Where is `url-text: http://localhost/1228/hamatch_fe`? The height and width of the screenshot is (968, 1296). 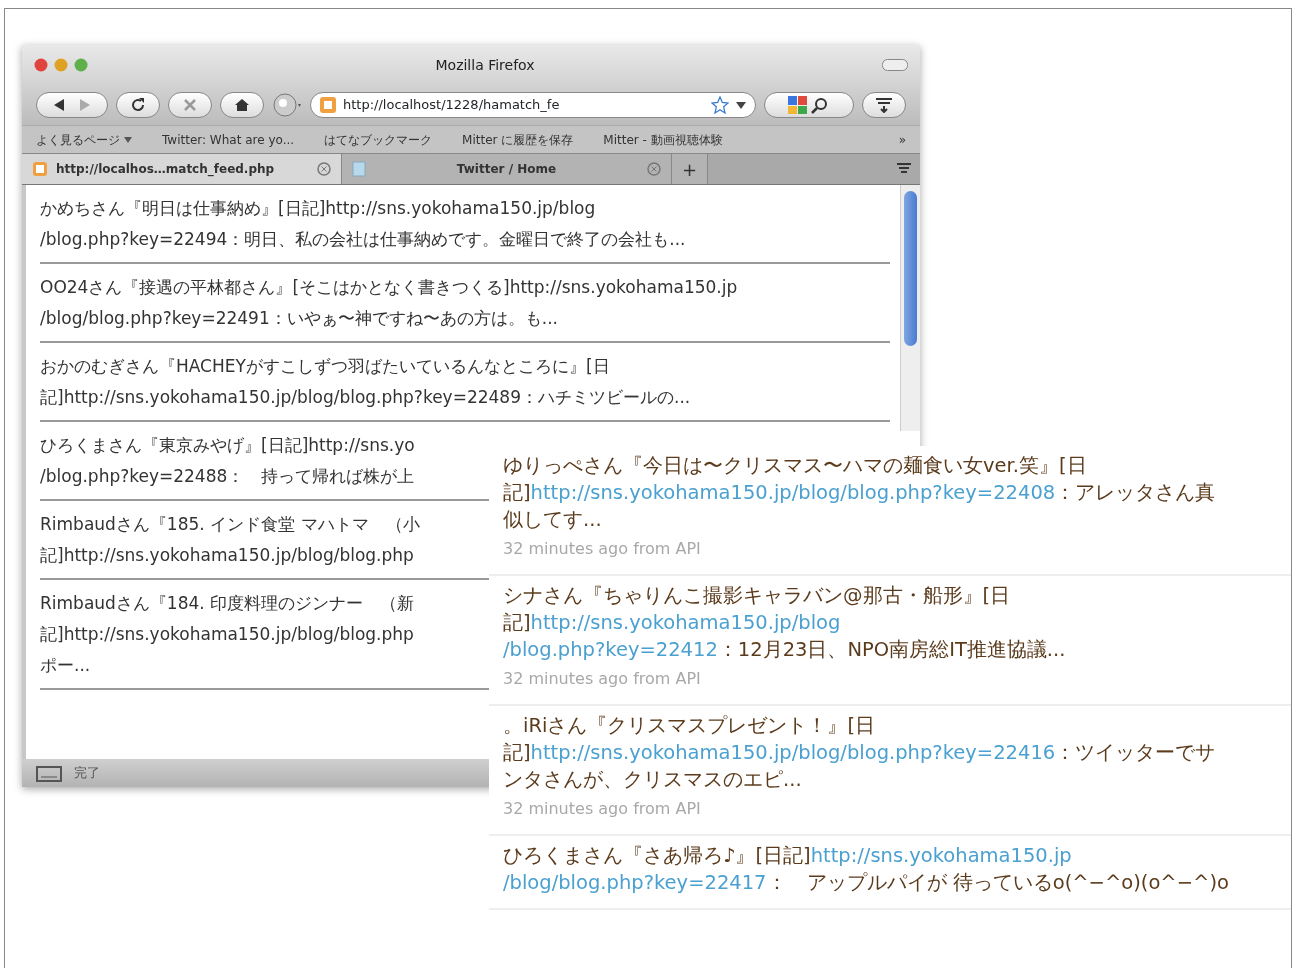
url-text: http://localhost/1228/hamatch_fe is located at coordinates (452, 105).